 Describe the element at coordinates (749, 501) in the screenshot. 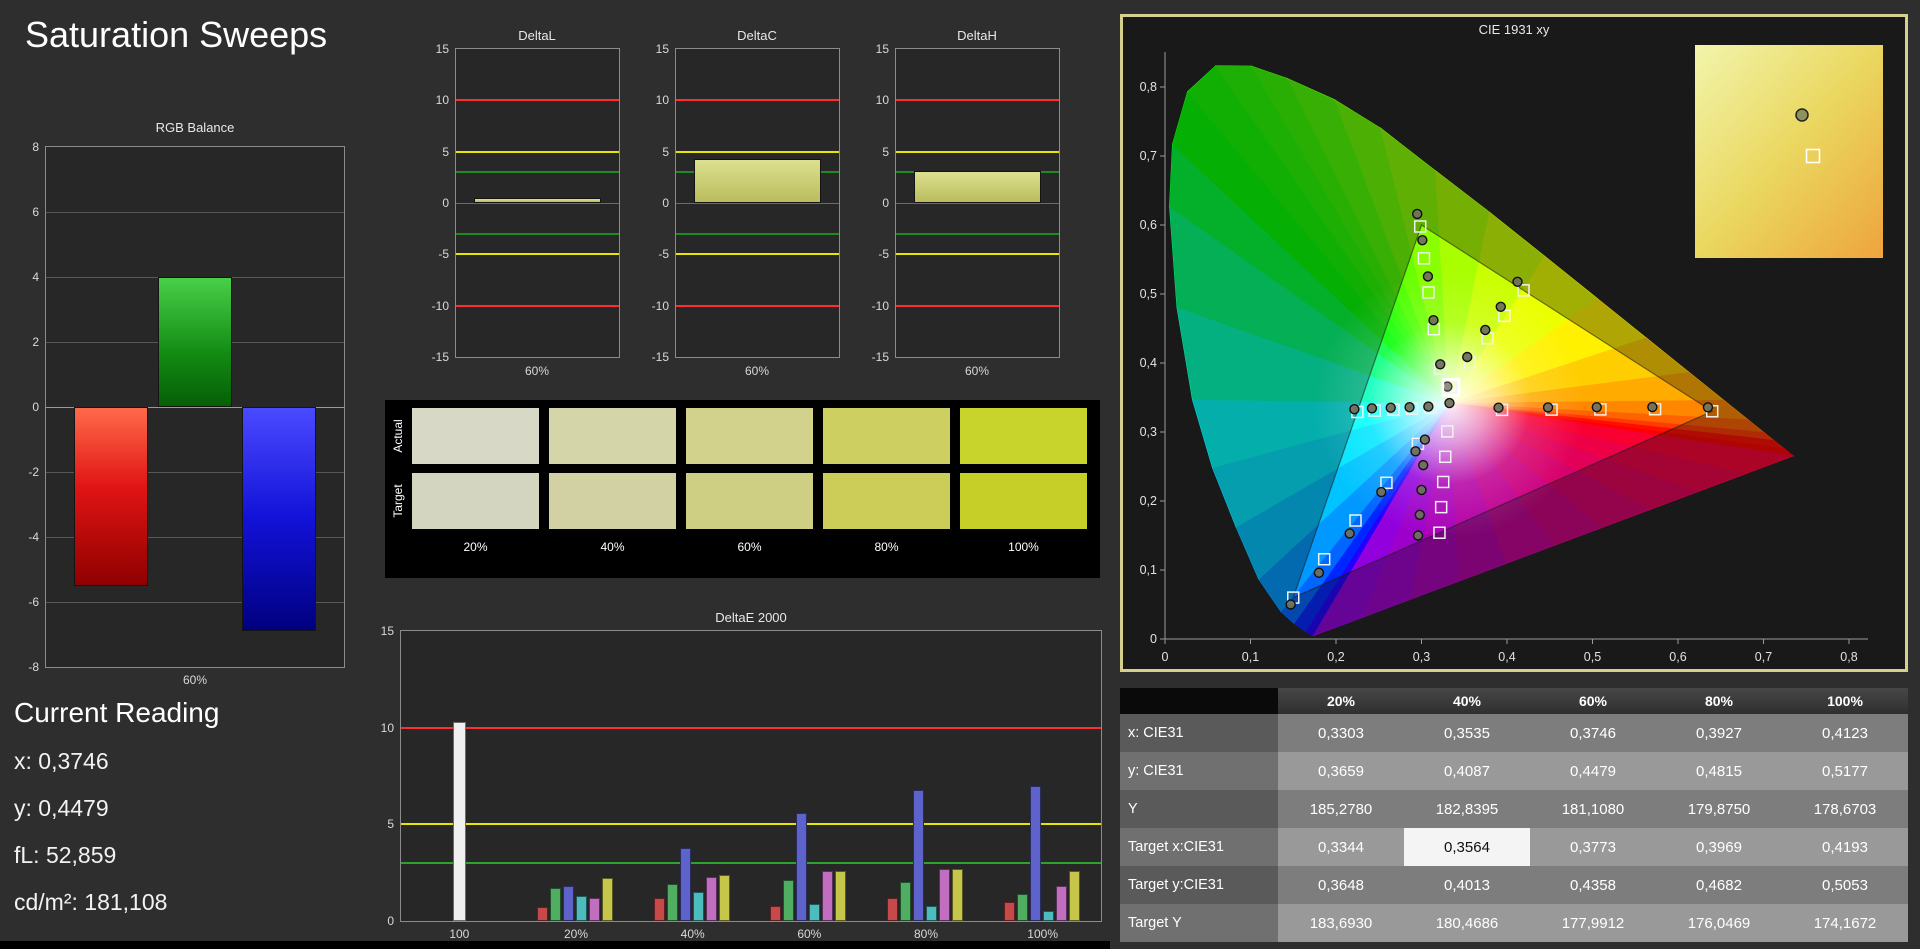

I see `swatch-target-60%` at that location.